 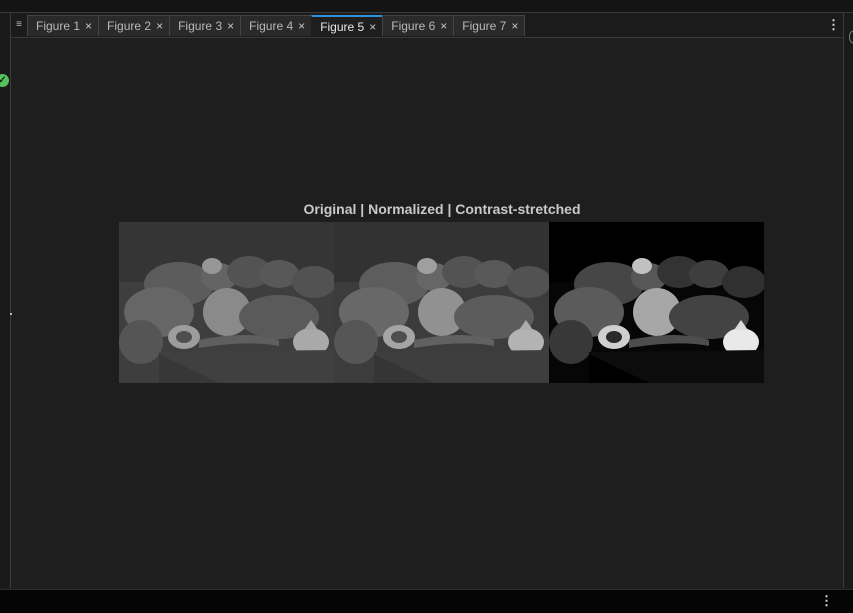 I want to click on status-ok-icon: ✓, so click(x=4, y=80).